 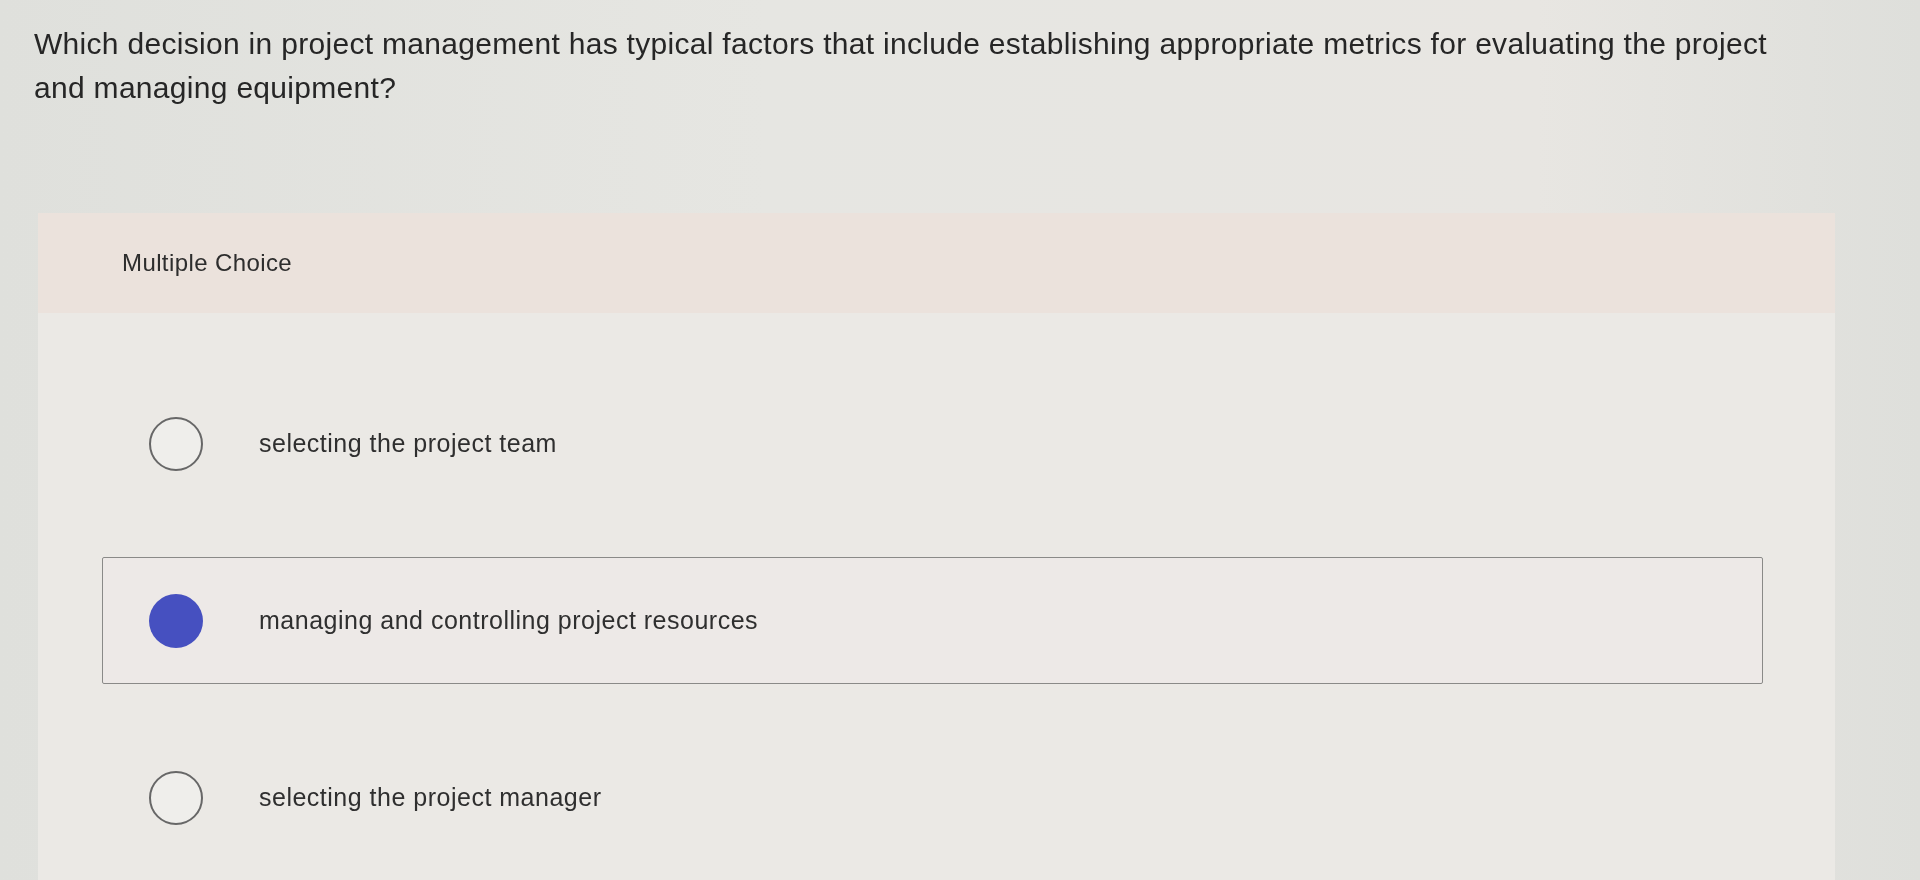 I want to click on selected-option-box: managing and controlling project resources, so click(x=932, y=620).